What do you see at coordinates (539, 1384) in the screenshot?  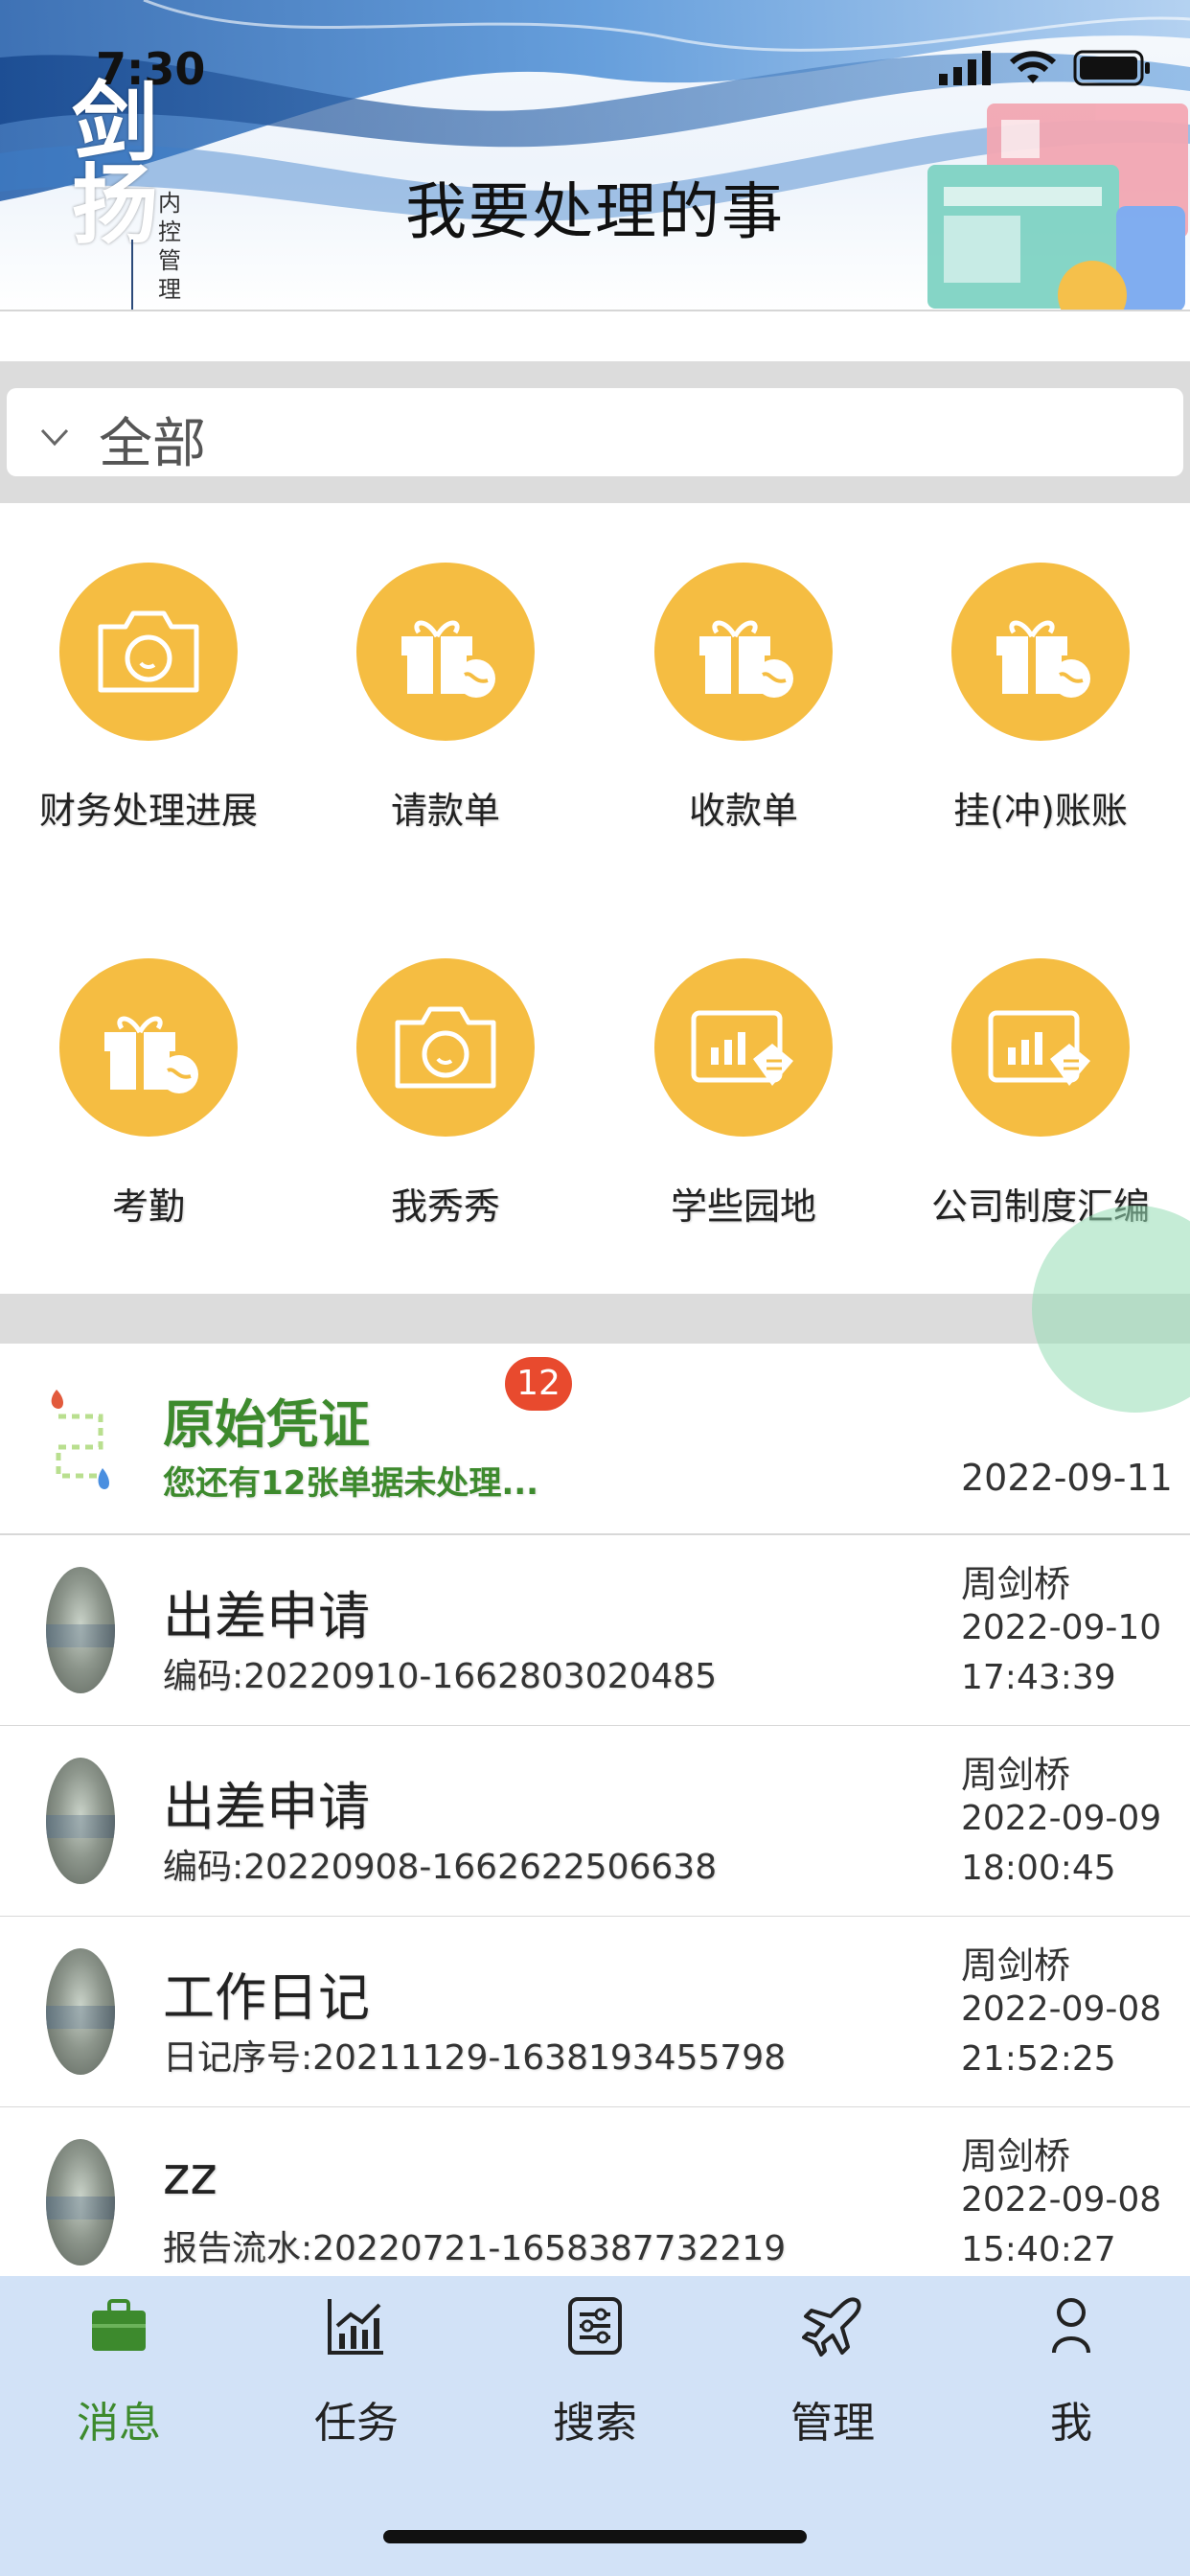 I see `unread-badge: 12` at bounding box center [539, 1384].